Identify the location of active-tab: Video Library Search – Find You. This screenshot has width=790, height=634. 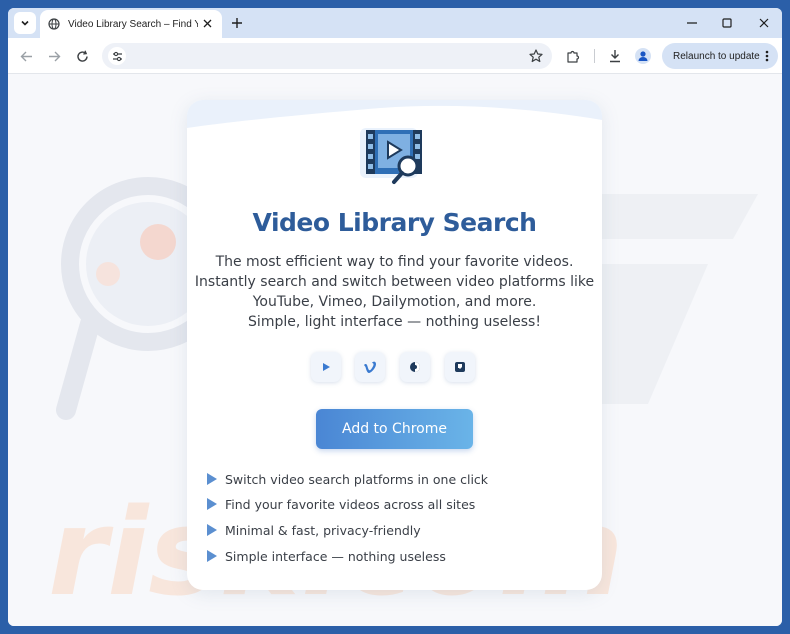
(131, 24).